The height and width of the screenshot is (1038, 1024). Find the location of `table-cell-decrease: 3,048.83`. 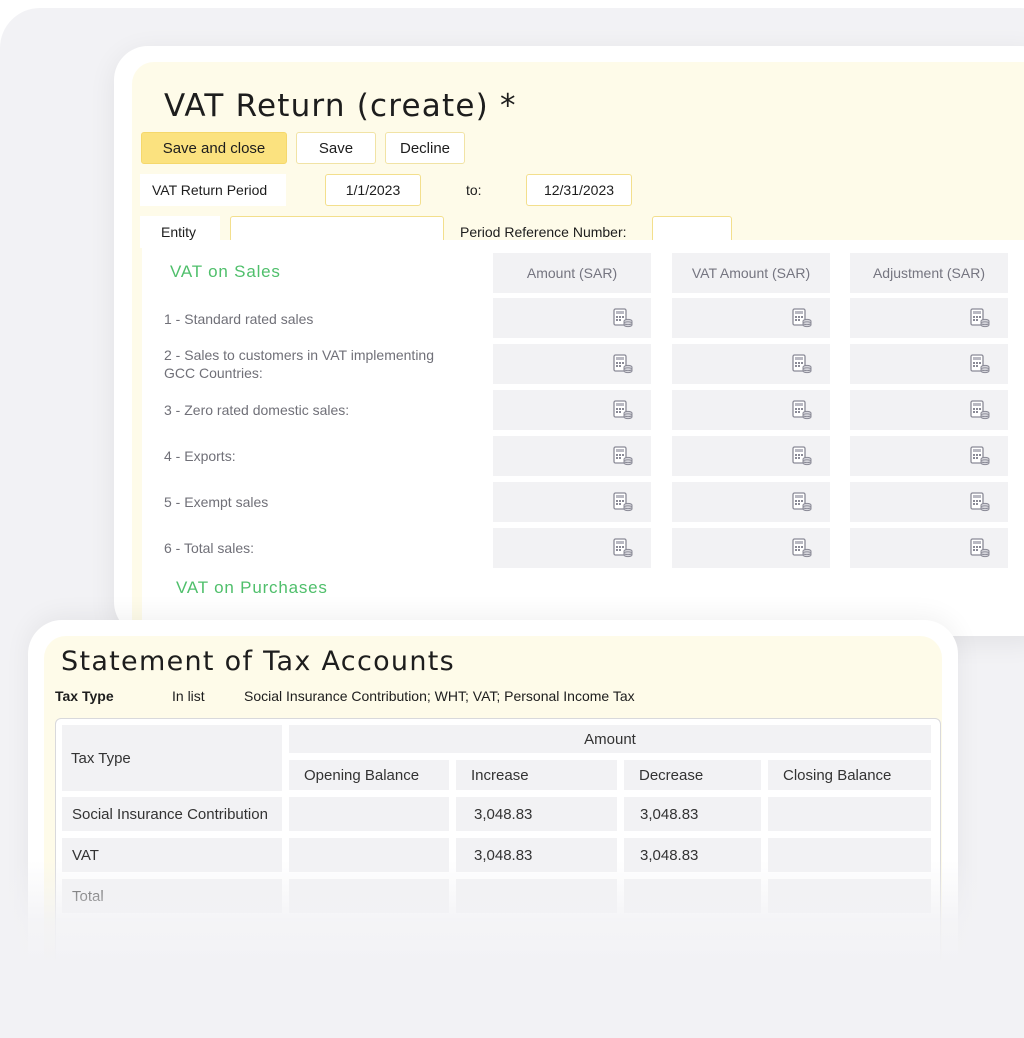

table-cell-decrease: 3,048.83 is located at coordinates (692, 814).